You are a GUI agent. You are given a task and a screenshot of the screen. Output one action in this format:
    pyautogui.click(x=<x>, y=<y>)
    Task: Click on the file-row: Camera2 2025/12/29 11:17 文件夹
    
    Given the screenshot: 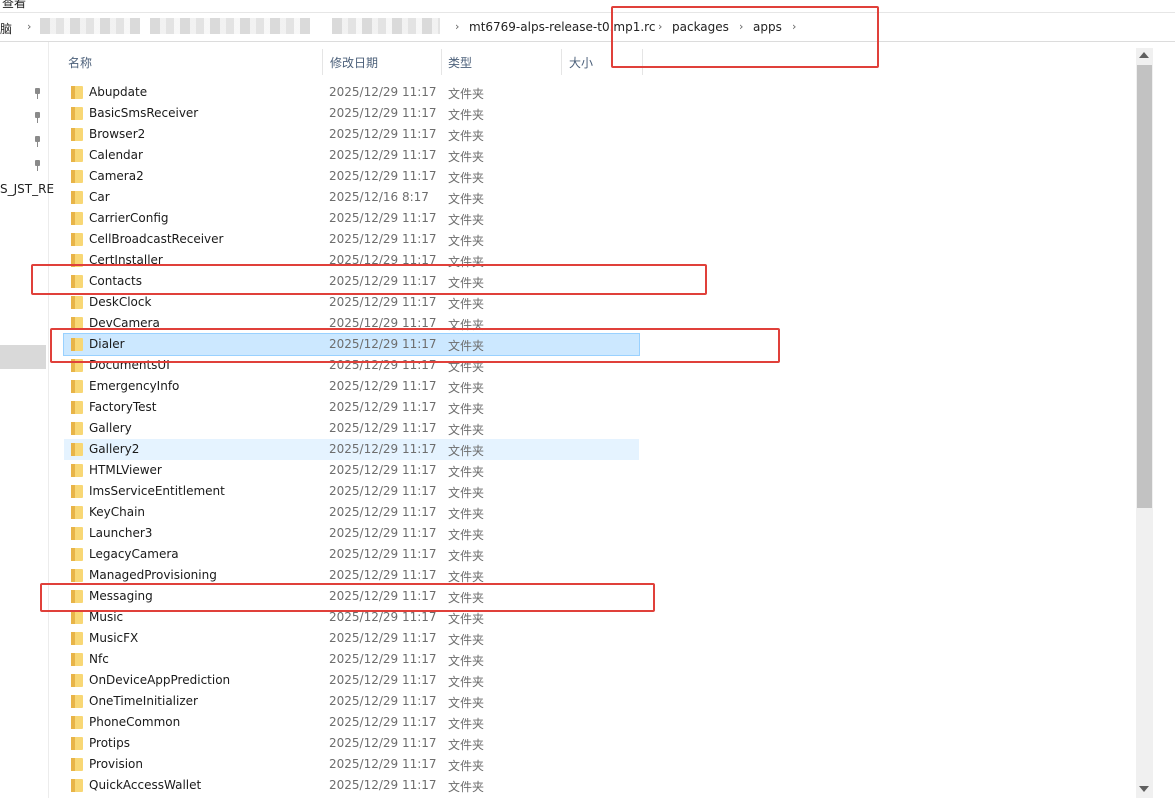 What is the action you would take?
    pyautogui.click(x=351, y=176)
    